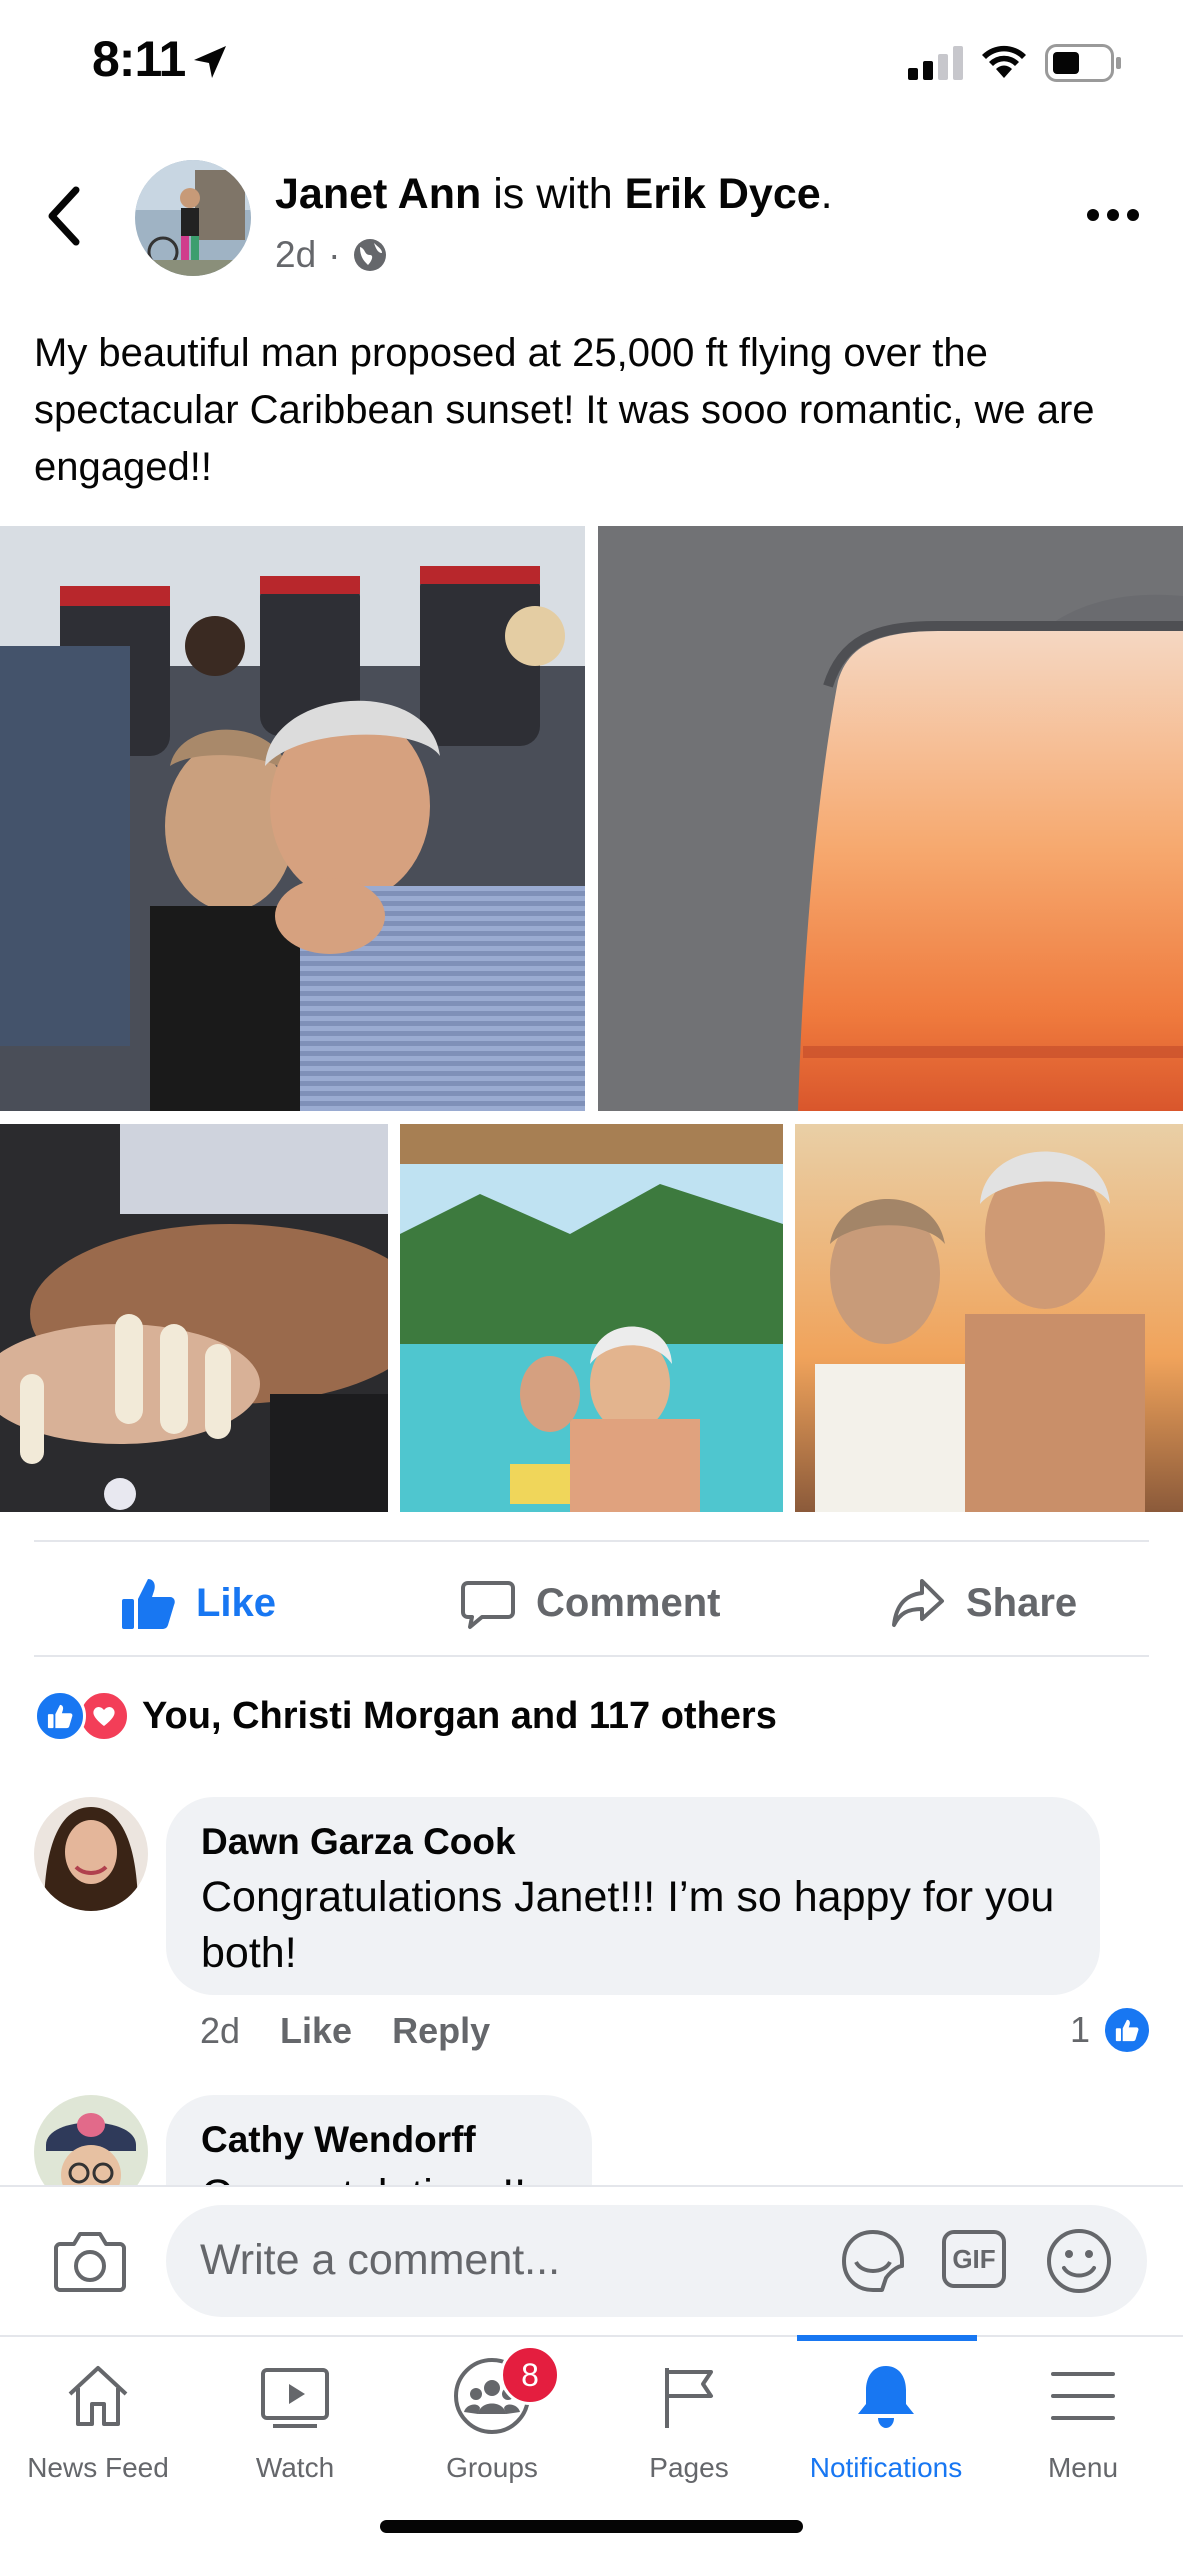 This screenshot has height=2562, width=1183. Describe the element at coordinates (591, 2526) in the screenshot. I see `home-indicator` at that location.